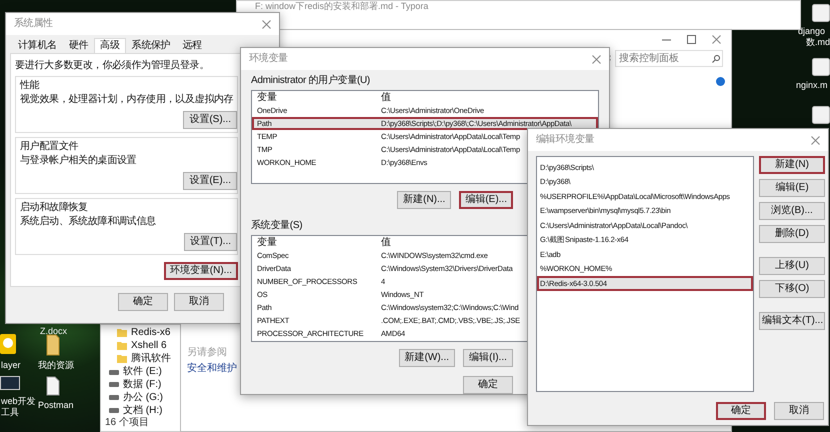 This screenshot has height=432, width=830. I want to click on section-label: 系统变量(S), so click(276, 226).